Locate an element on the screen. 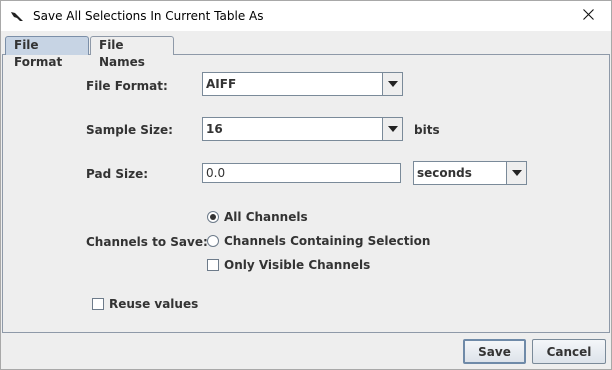  bird-icon is located at coordinates (17, 16).